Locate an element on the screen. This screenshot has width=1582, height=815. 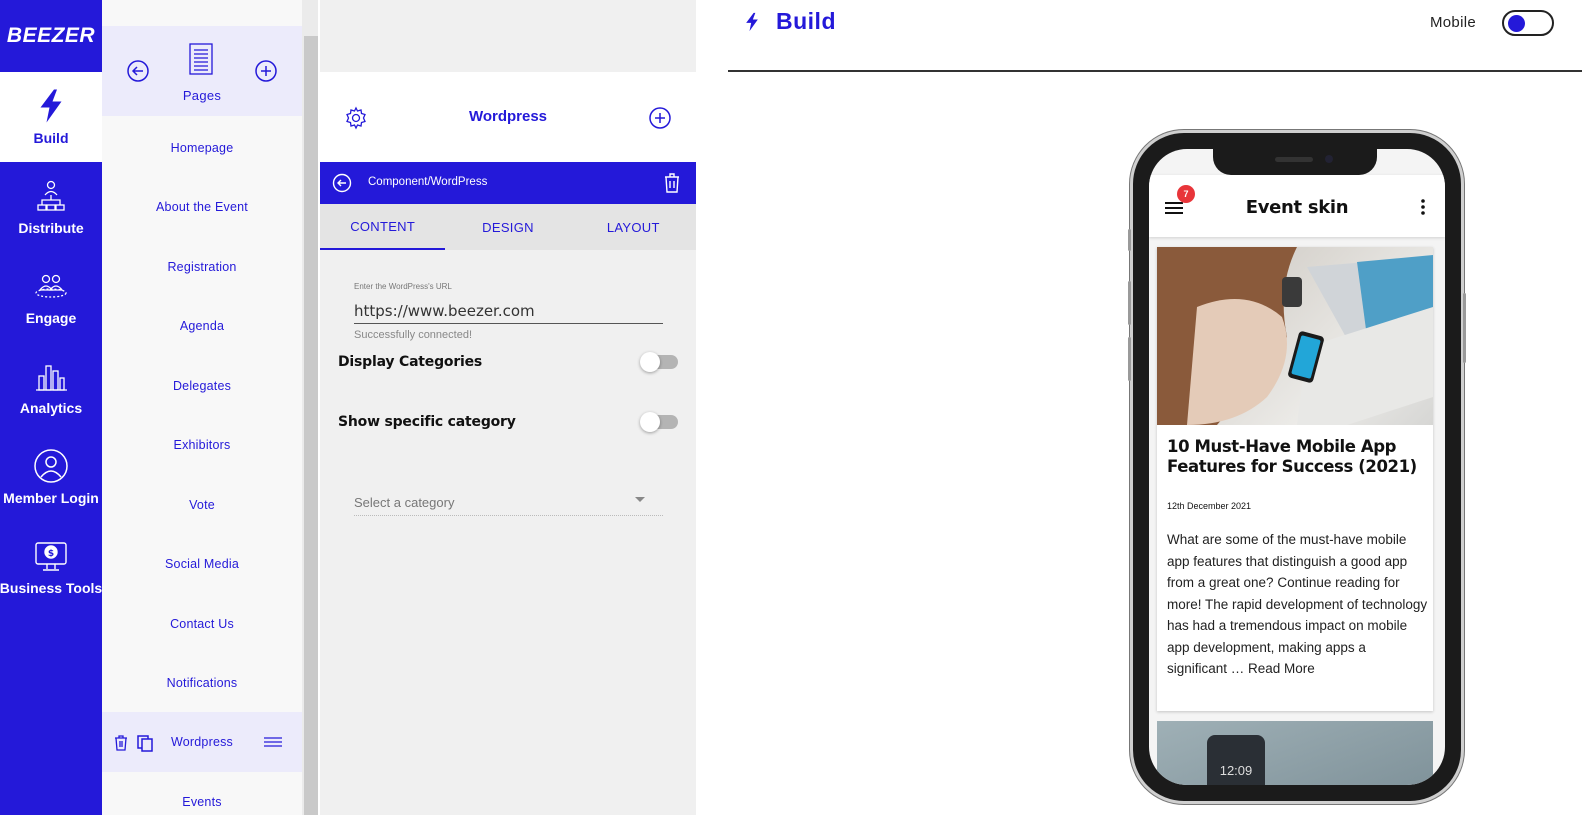
page-item-events: Events is located at coordinates (202, 793).